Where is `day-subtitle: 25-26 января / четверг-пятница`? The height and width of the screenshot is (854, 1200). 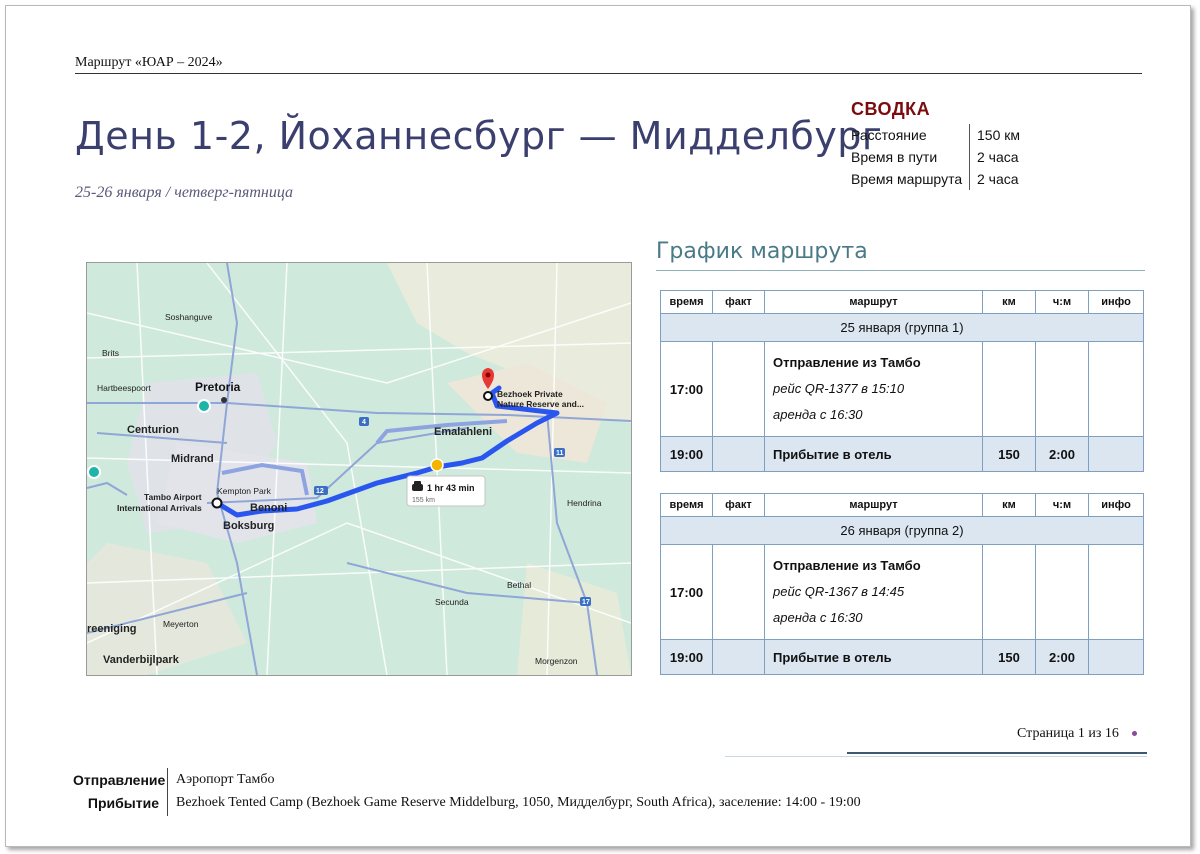
day-subtitle: 25-26 января / четверг-пятница is located at coordinates (184, 192).